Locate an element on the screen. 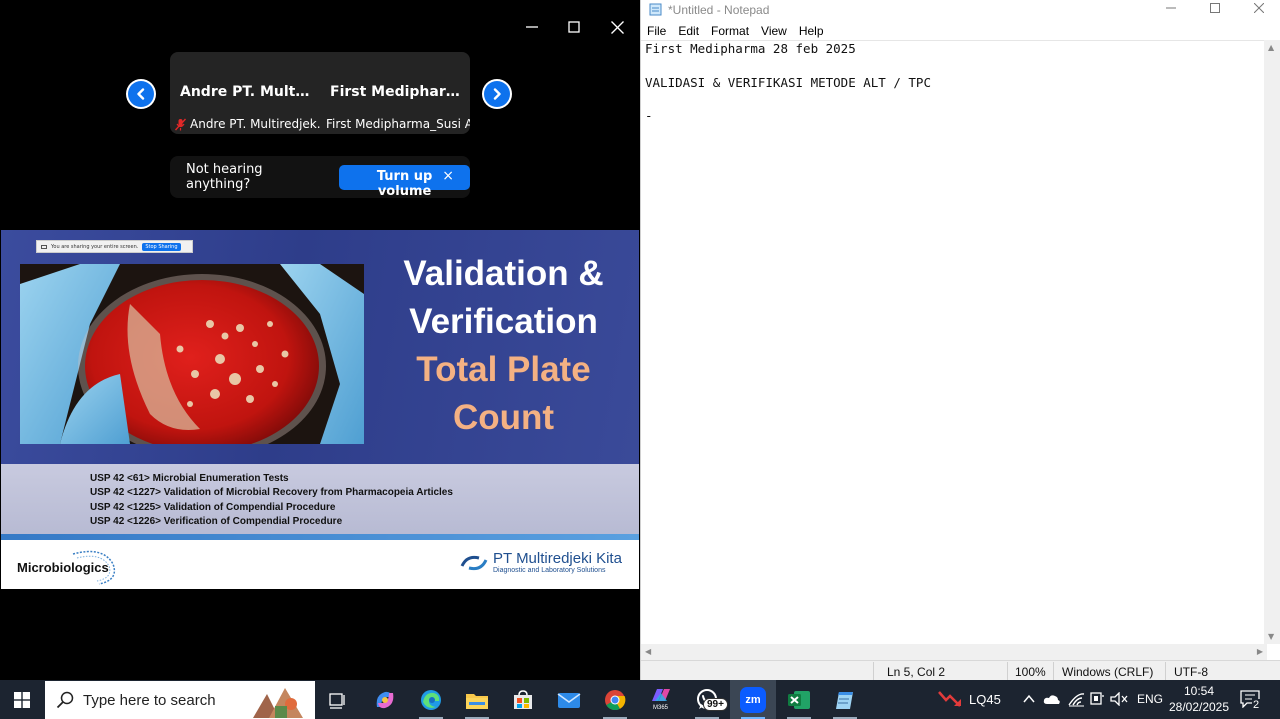 The width and height of the screenshot is (1280, 719). microsoft-store-button is located at coordinates (523, 699).